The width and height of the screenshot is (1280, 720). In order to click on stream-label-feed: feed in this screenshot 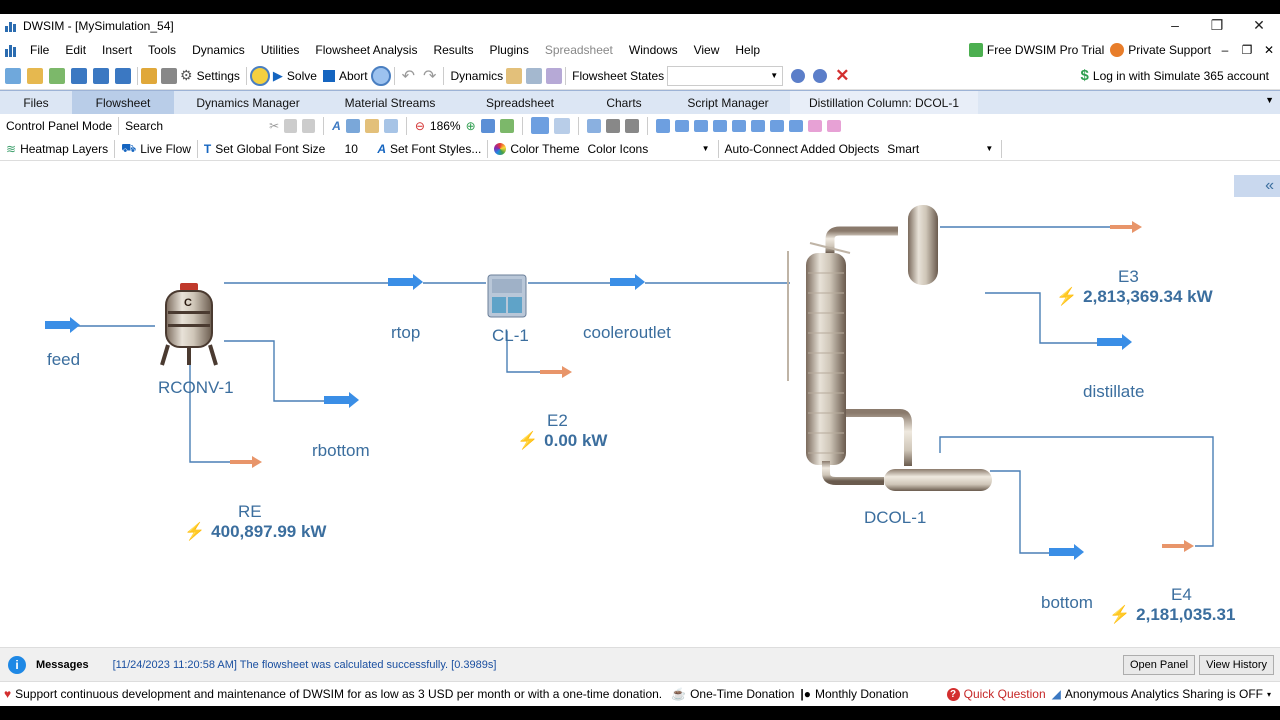, I will do `click(63, 360)`.